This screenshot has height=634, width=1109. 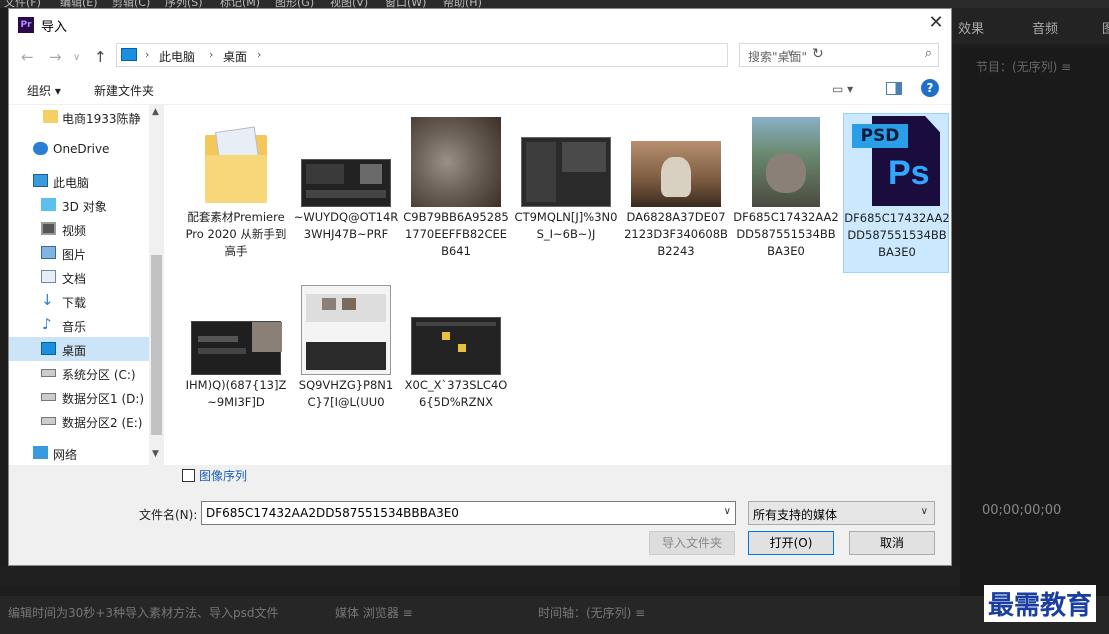 I want to click on file-item-folder: 配套素材Premiere Pro 2020 从新手到高手, so click(x=236, y=193).